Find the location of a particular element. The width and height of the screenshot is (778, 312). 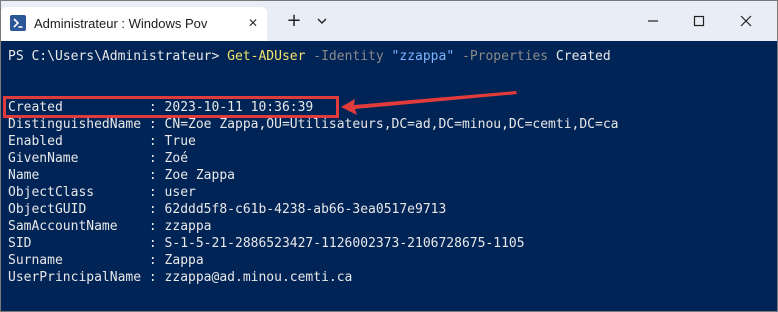

row-key: UserPrincipalName is located at coordinates (75, 277).